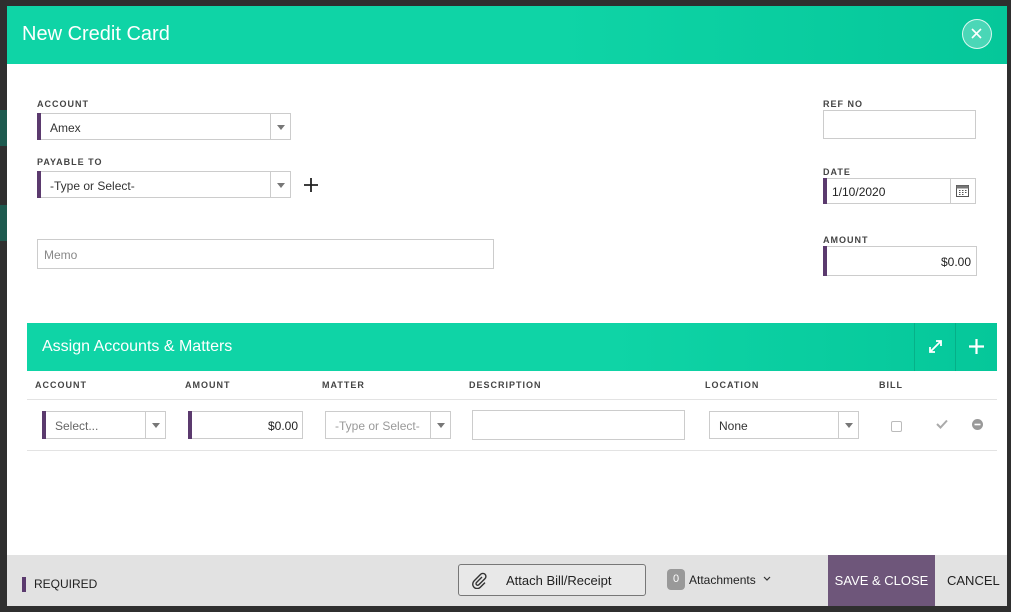 This screenshot has height=612, width=1011. What do you see at coordinates (61, 385) in the screenshot?
I see `column-header-account: ACCOUNT` at bounding box center [61, 385].